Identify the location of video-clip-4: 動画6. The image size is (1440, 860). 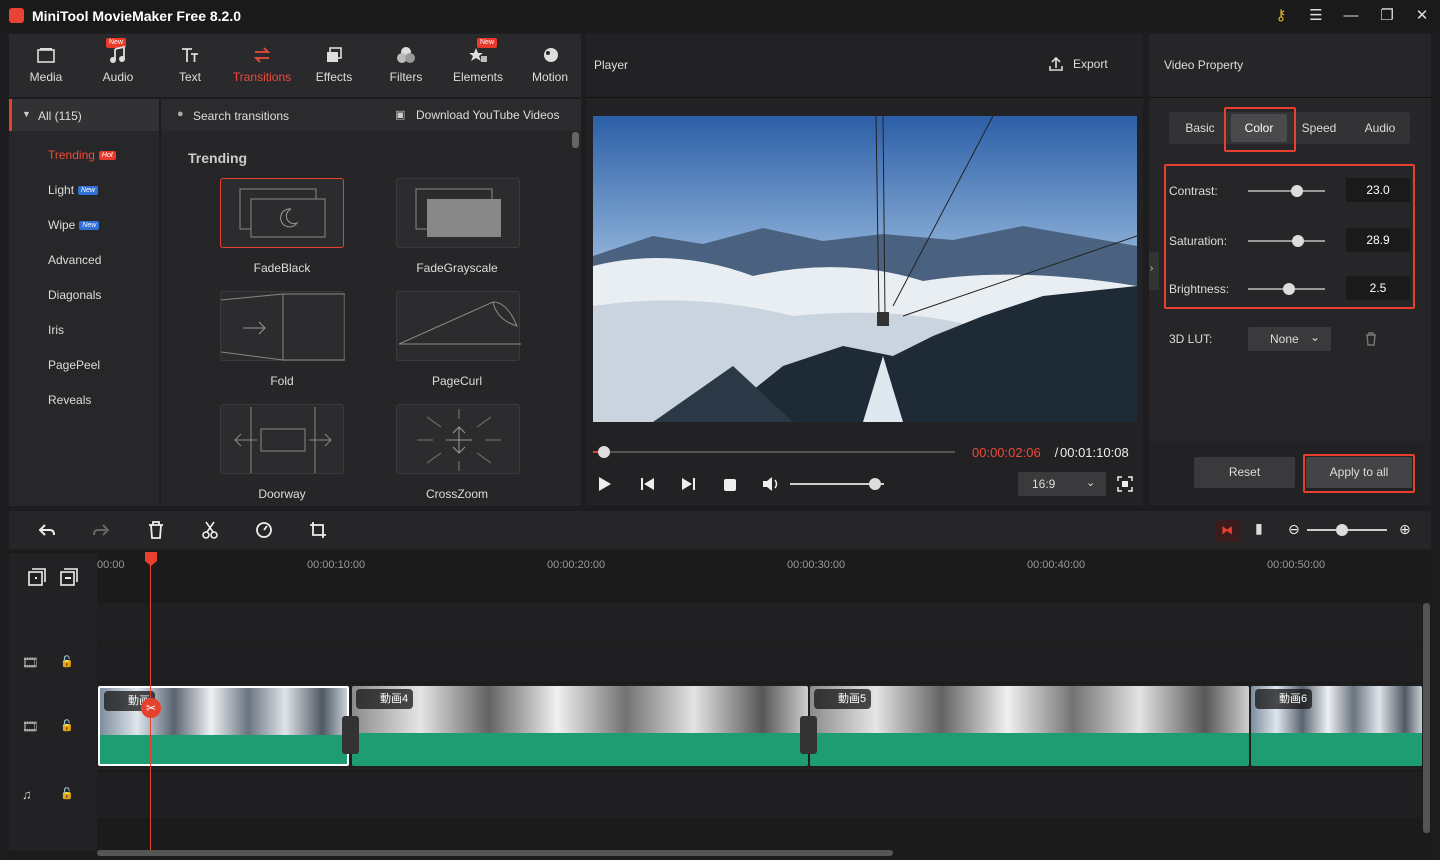
(1336, 726).